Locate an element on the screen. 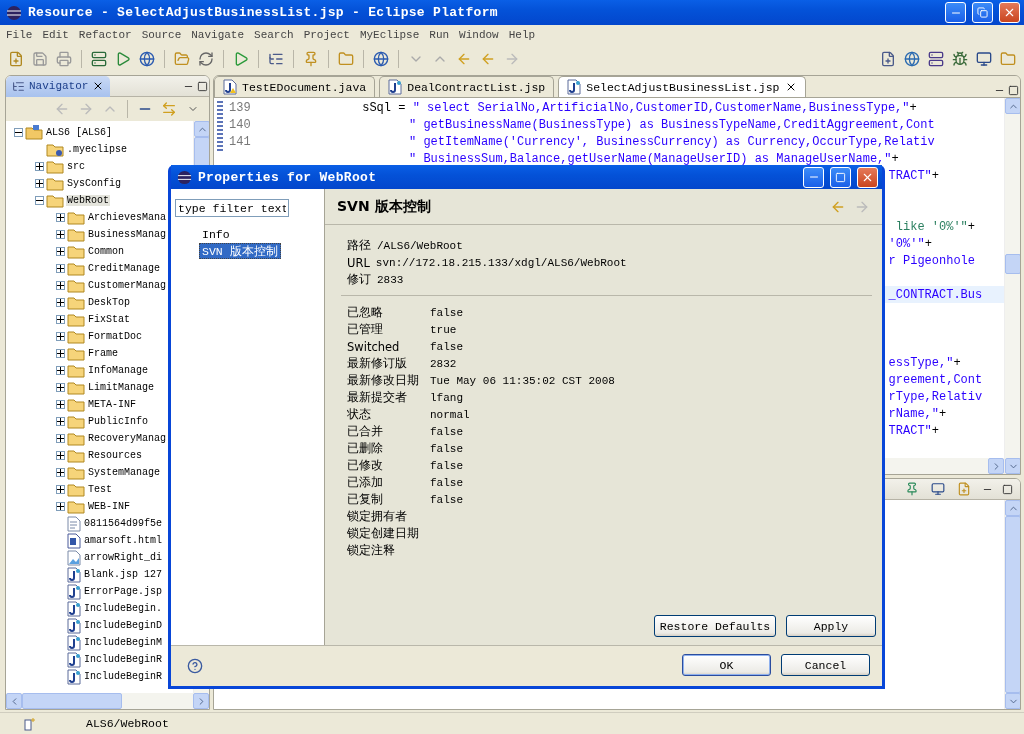  editor-tab: SelectAdjustBusinessList.jsp is located at coordinates (682, 86).